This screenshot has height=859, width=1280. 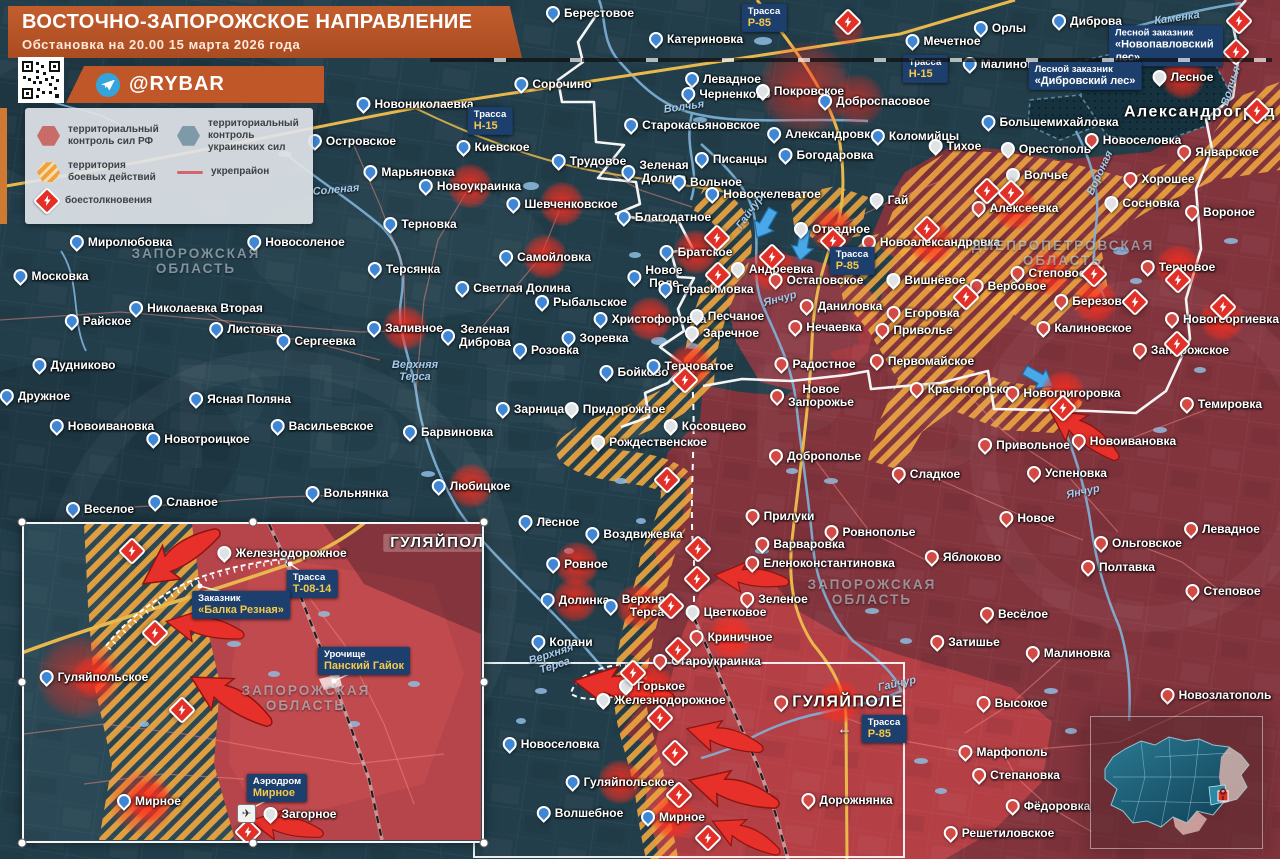 I want to click on town: Новогригоровка, so click(x=1061, y=393).